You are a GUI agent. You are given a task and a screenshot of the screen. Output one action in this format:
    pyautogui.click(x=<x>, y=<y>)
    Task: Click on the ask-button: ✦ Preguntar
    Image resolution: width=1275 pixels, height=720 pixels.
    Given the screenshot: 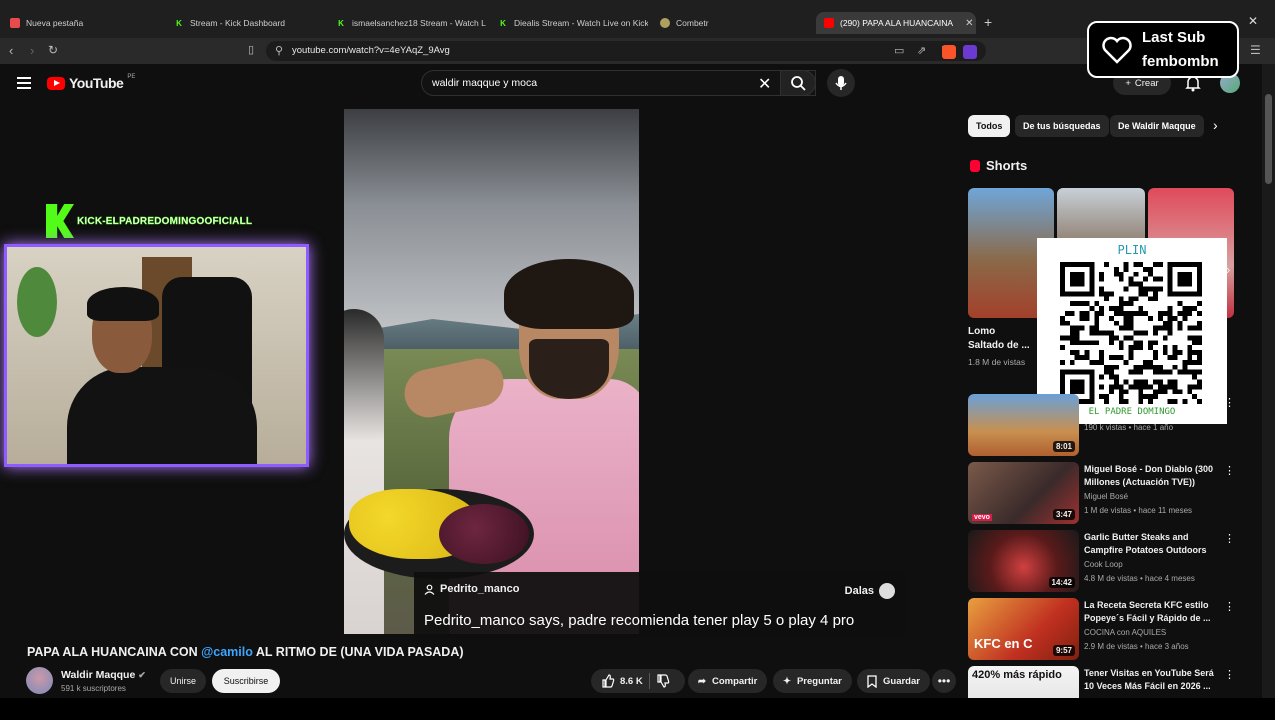 What is the action you would take?
    pyautogui.click(x=812, y=681)
    